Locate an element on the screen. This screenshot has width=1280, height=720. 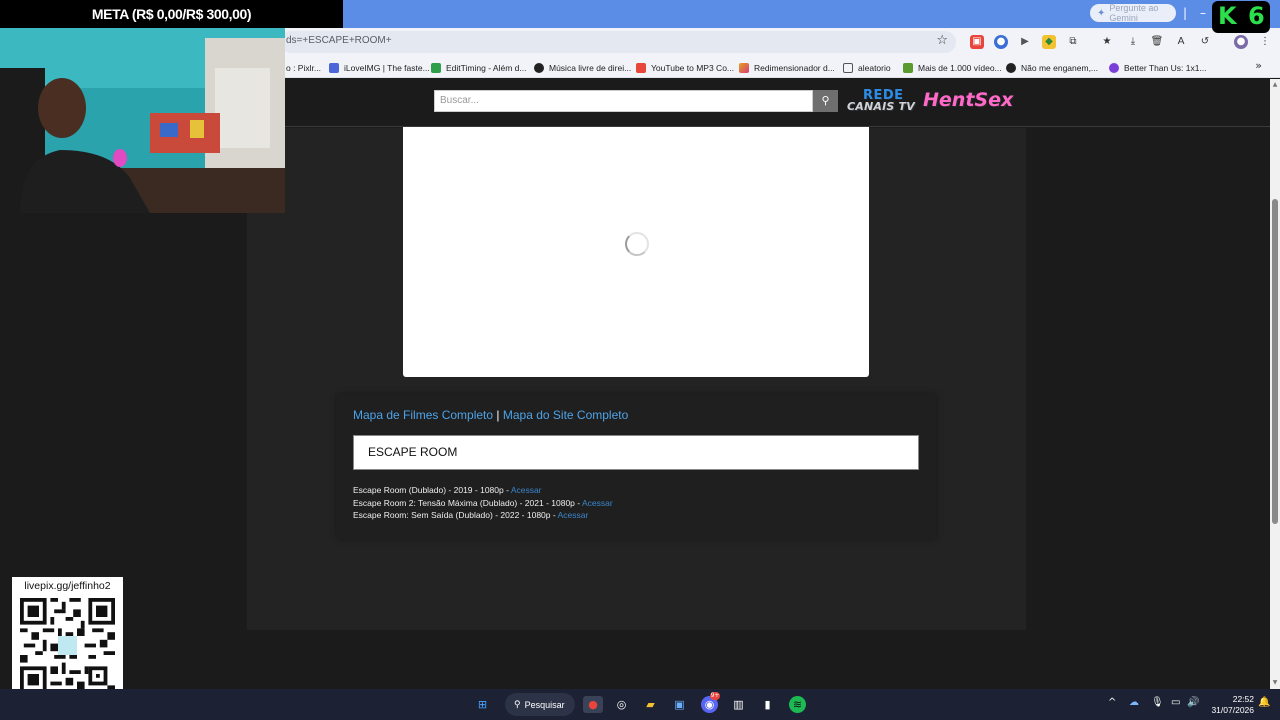
volume-icon: 🔊 is located at coordinates (1193, 702).